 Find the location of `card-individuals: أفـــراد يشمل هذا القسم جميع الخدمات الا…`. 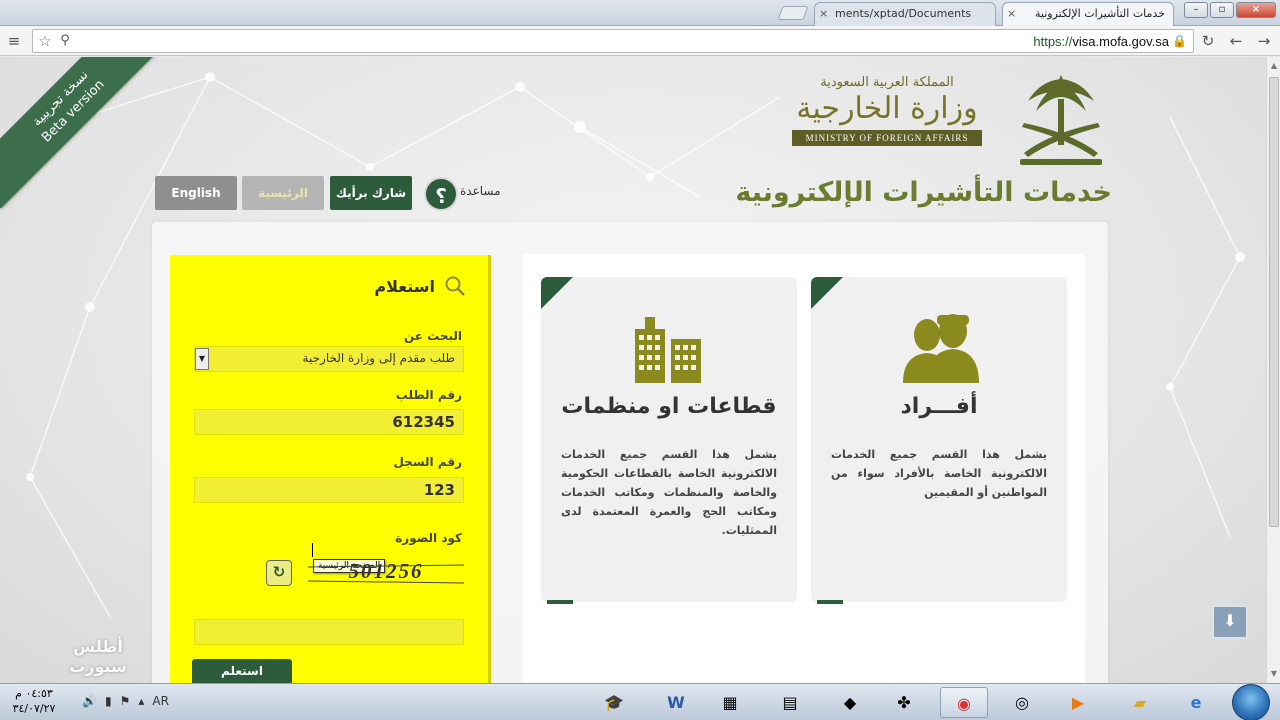

card-individuals: أفـــراد يشمل هذا القسم جميع الخدمات الا… is located at coordinates (939, 440).